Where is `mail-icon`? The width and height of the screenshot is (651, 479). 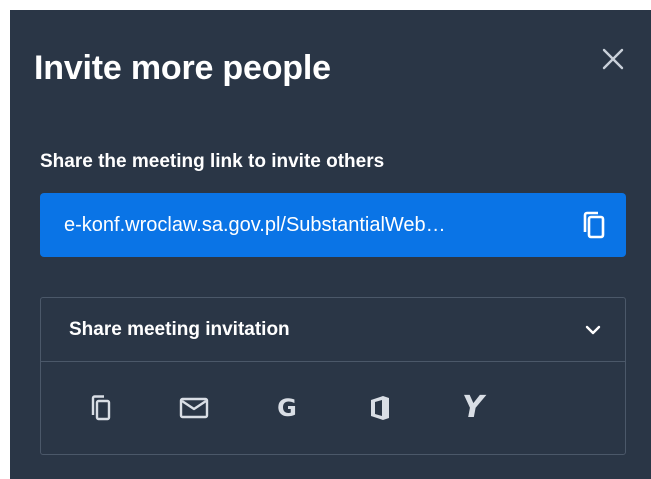 mail-icon is located at coordinates (194, 408).